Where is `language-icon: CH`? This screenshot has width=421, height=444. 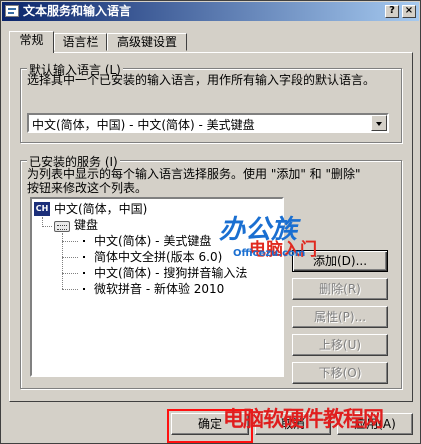
language-icon: CH is located at coordinates (42, 209).